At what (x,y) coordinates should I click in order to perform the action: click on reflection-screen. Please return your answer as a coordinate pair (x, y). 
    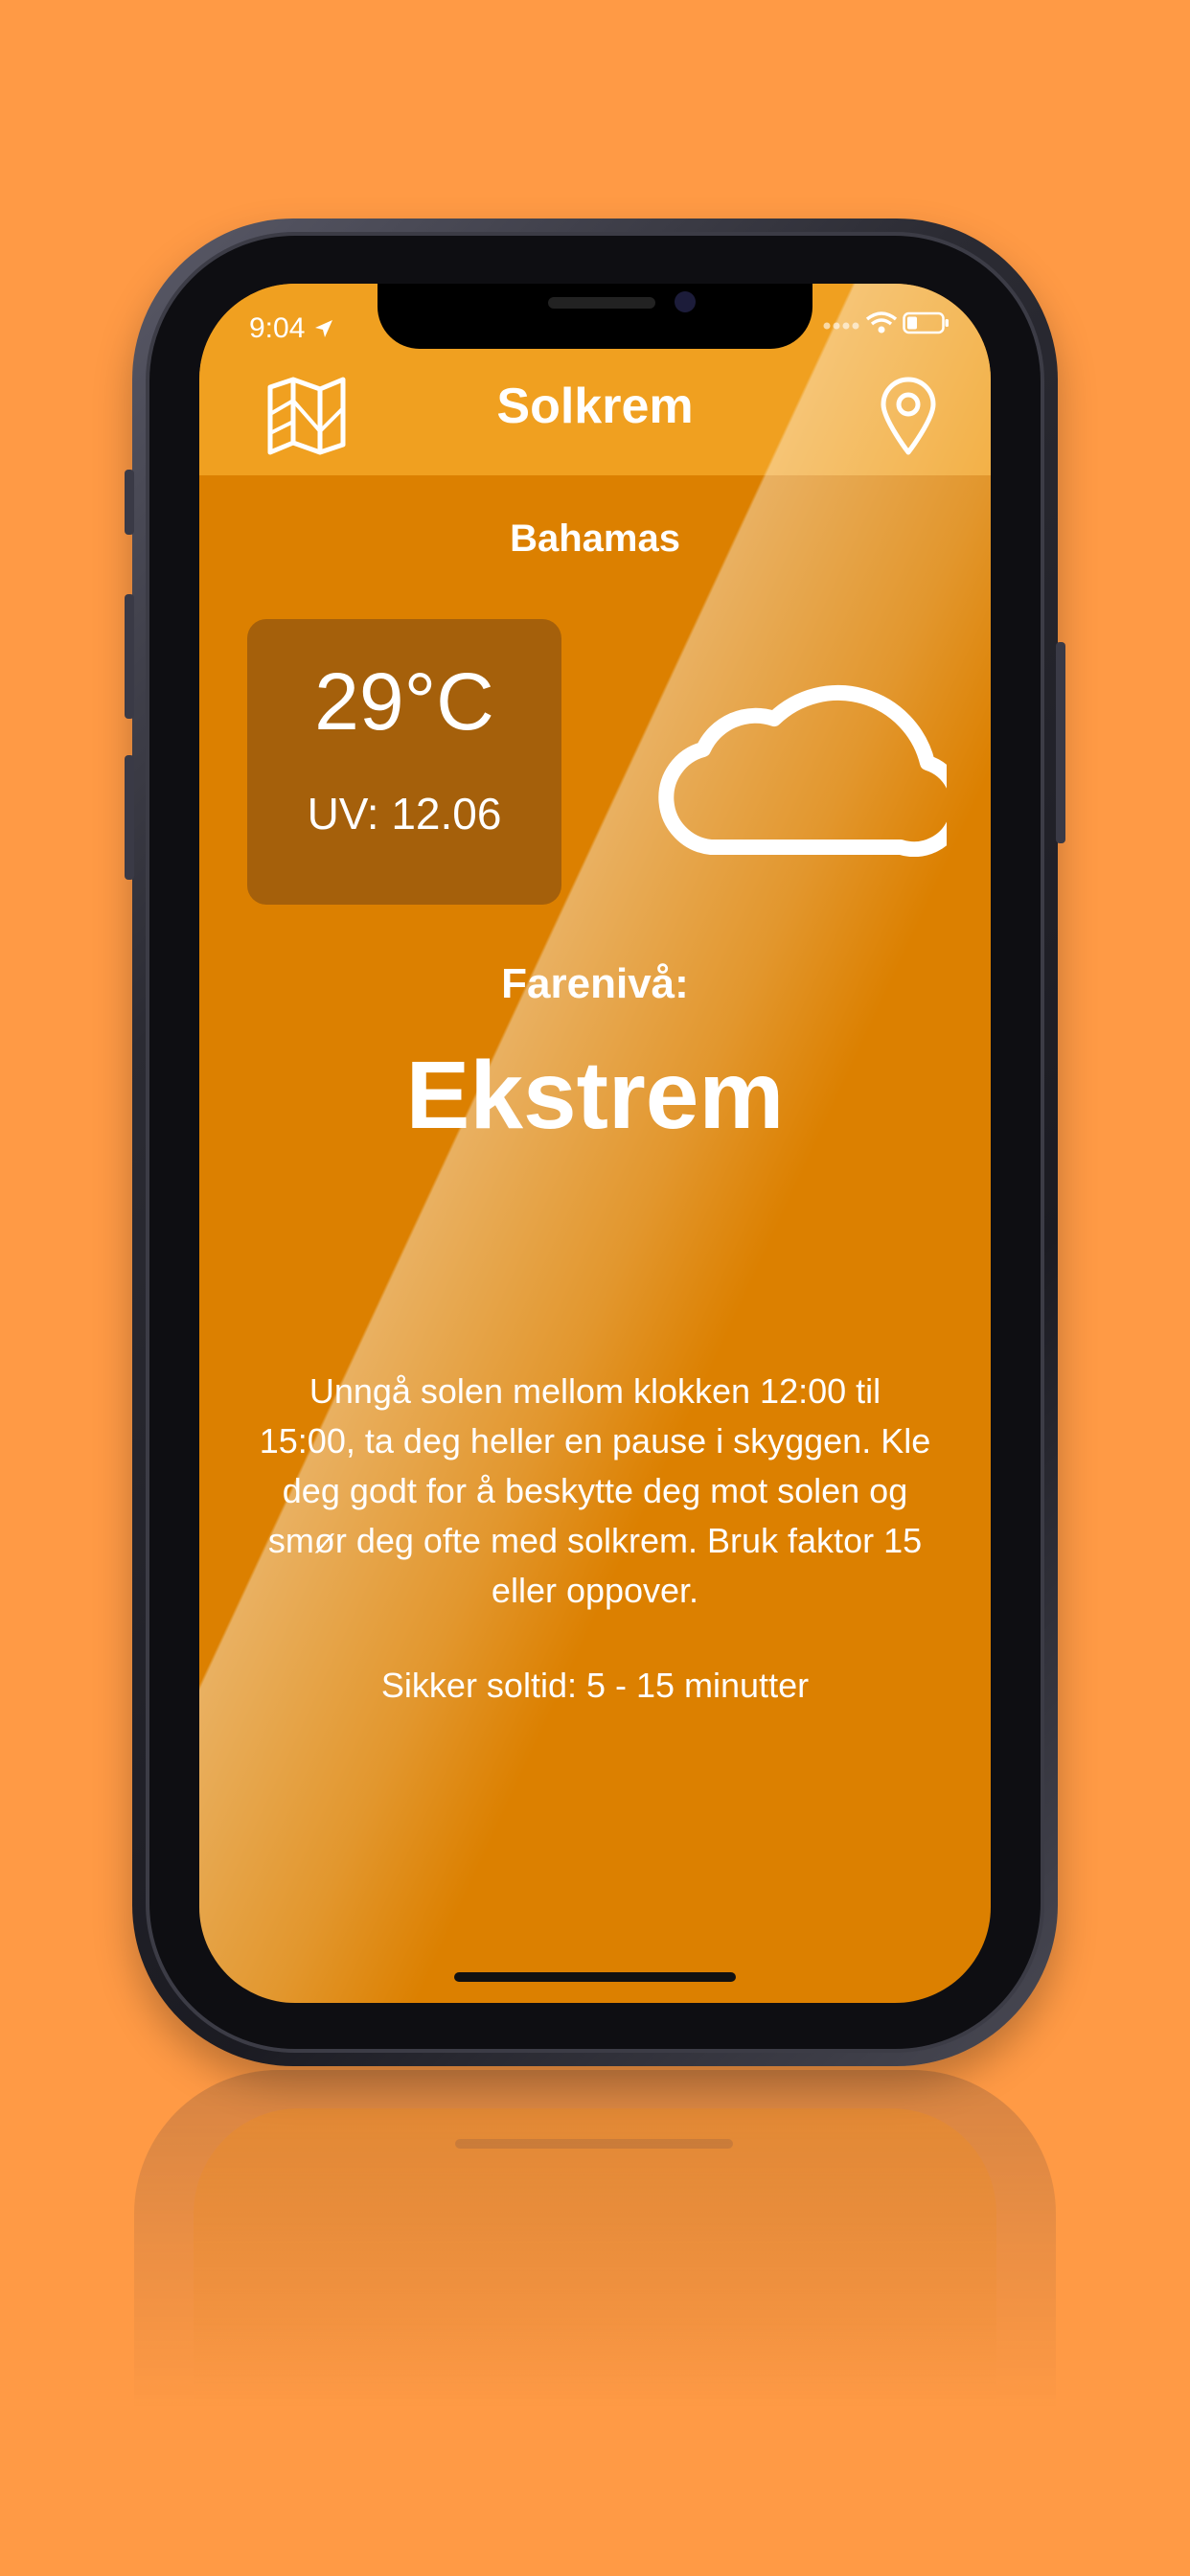
    Looking at the image, I should click on (595, 2290).